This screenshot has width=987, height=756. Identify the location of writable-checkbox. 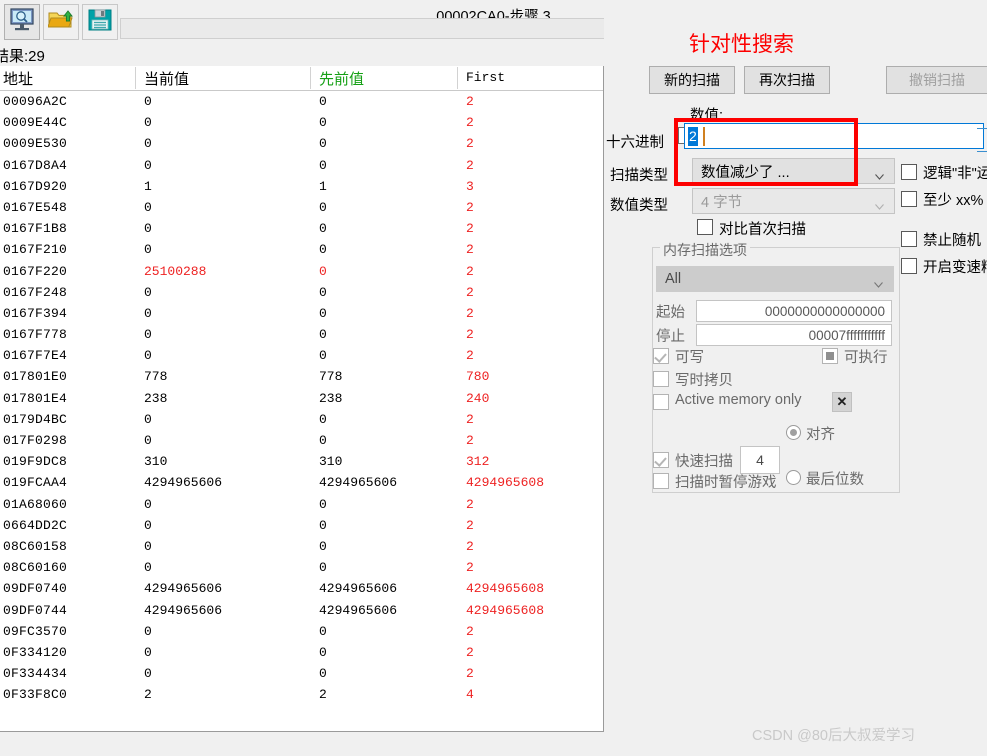
(661, 356).